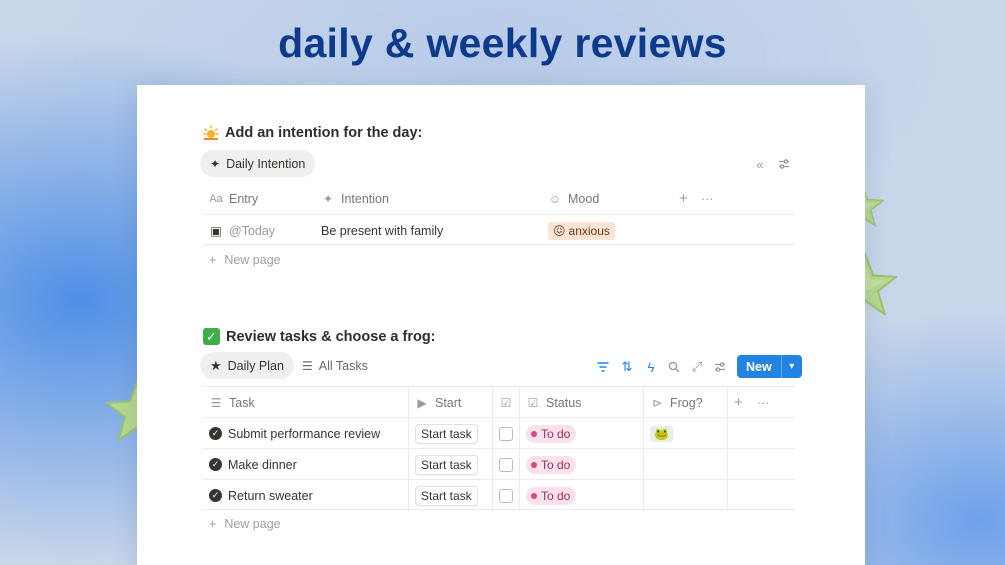 This screenshot has width=1005, height=565. I want to click on hero-title: daily & weekly reviews, so click(502, 43).